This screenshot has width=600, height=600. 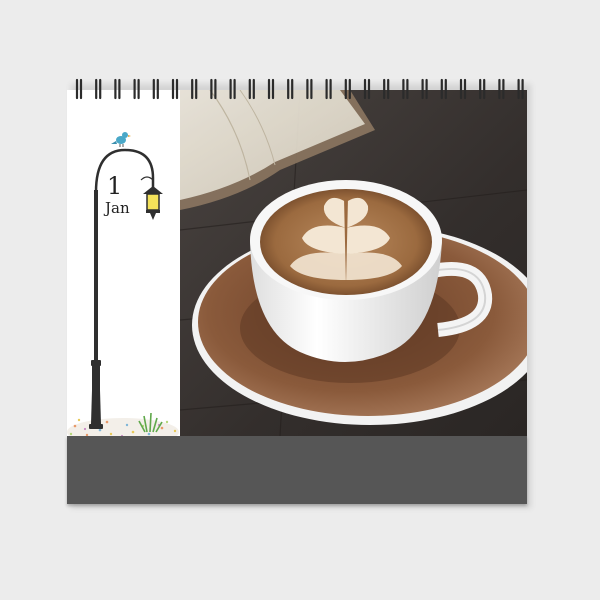 What do you see at coordinates (96, 309) in the screenshot?
I see `lamp-post` at bounding box center [96, 309].